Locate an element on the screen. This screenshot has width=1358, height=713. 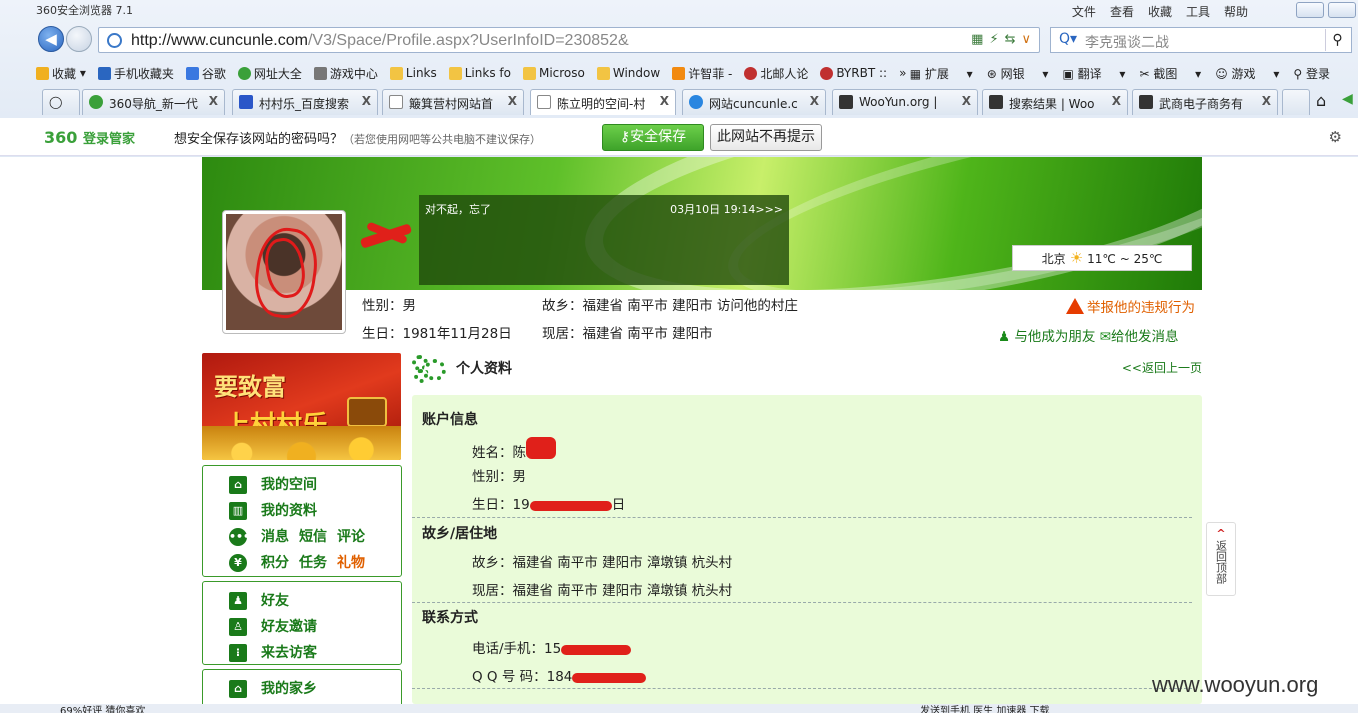
arrow-left-icon: ◀ is located at coordinates (1347, 99).